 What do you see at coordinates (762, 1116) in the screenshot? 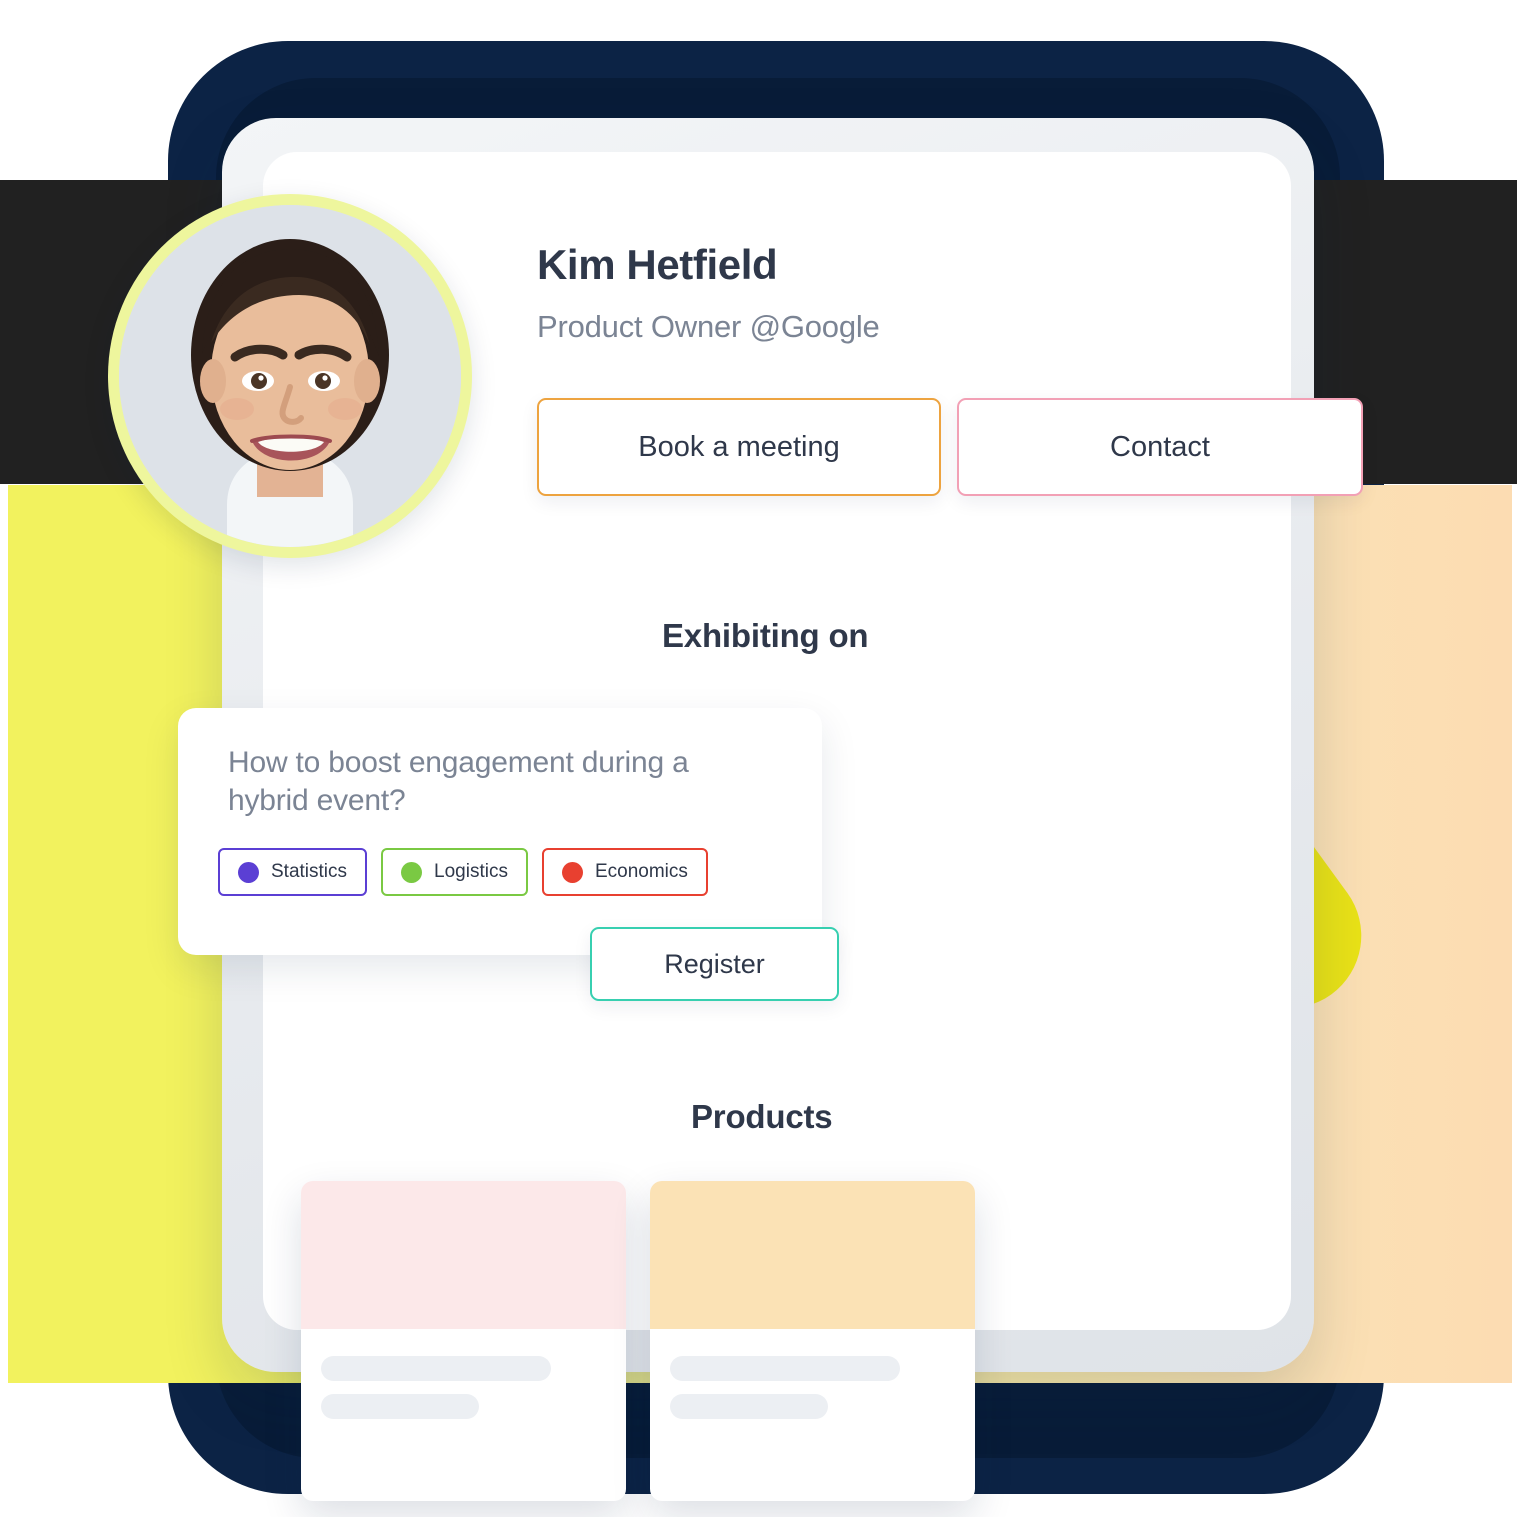
I see `products-heading: Products` at bounding box center [762, 1116].